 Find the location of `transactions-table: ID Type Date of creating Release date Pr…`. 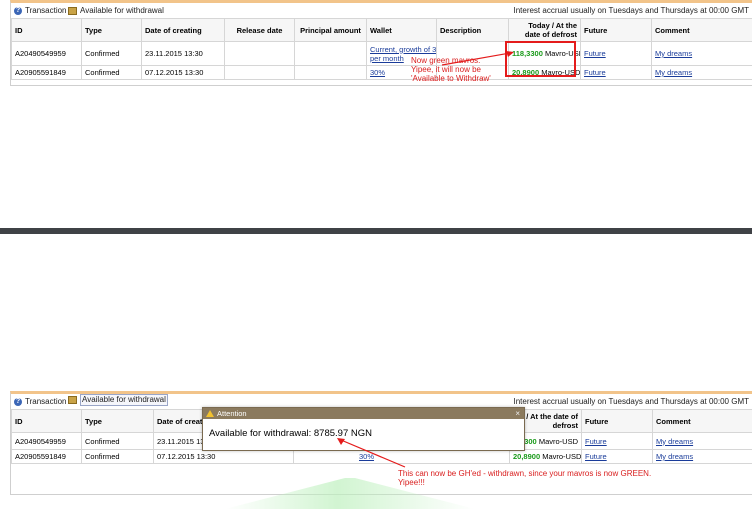

transactions-table: ID Type Date of creating Release date Pr… is located at coordinates (381, 49).